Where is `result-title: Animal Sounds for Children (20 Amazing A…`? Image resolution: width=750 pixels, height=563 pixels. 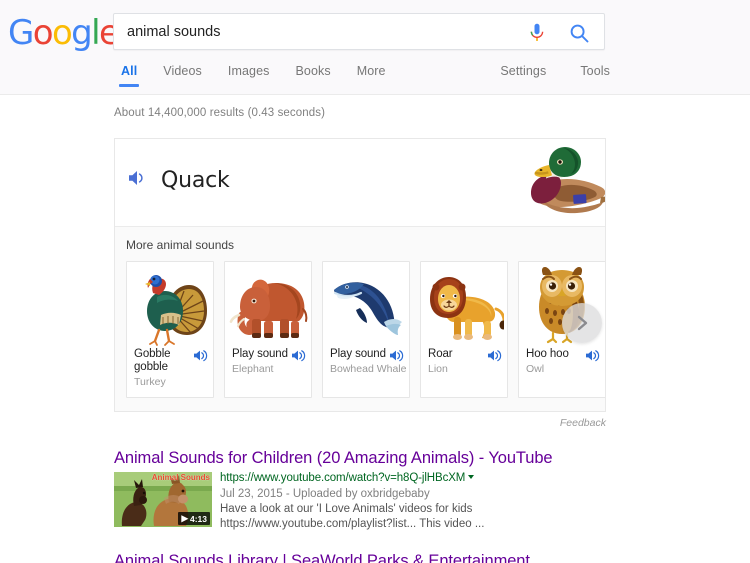
result-title: Animal Sounds for Children (20 Amazing A… is located at coordinates (364, 458).